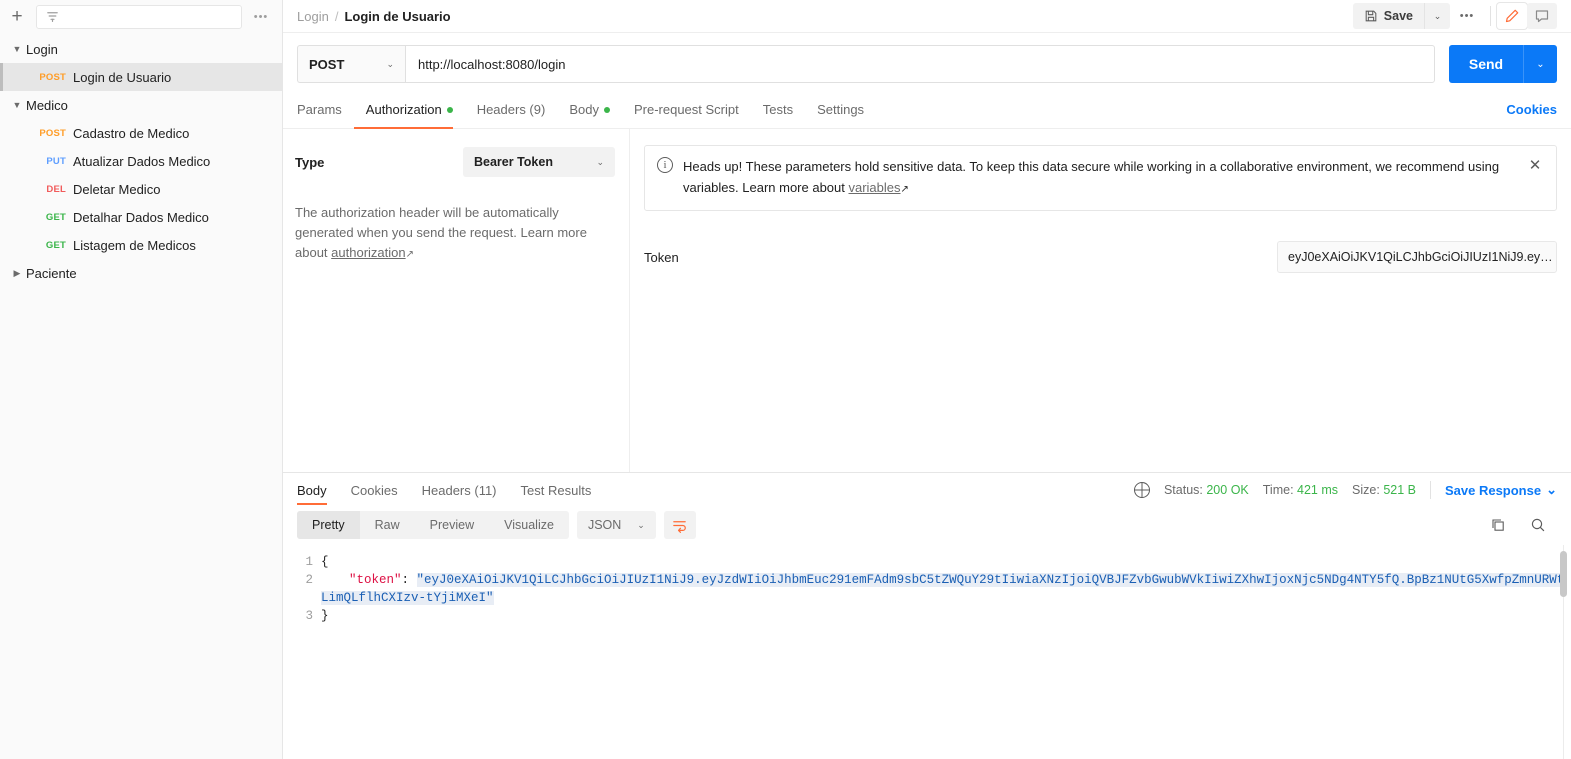  I want to click on tab-params: Params, so click(325, 110).